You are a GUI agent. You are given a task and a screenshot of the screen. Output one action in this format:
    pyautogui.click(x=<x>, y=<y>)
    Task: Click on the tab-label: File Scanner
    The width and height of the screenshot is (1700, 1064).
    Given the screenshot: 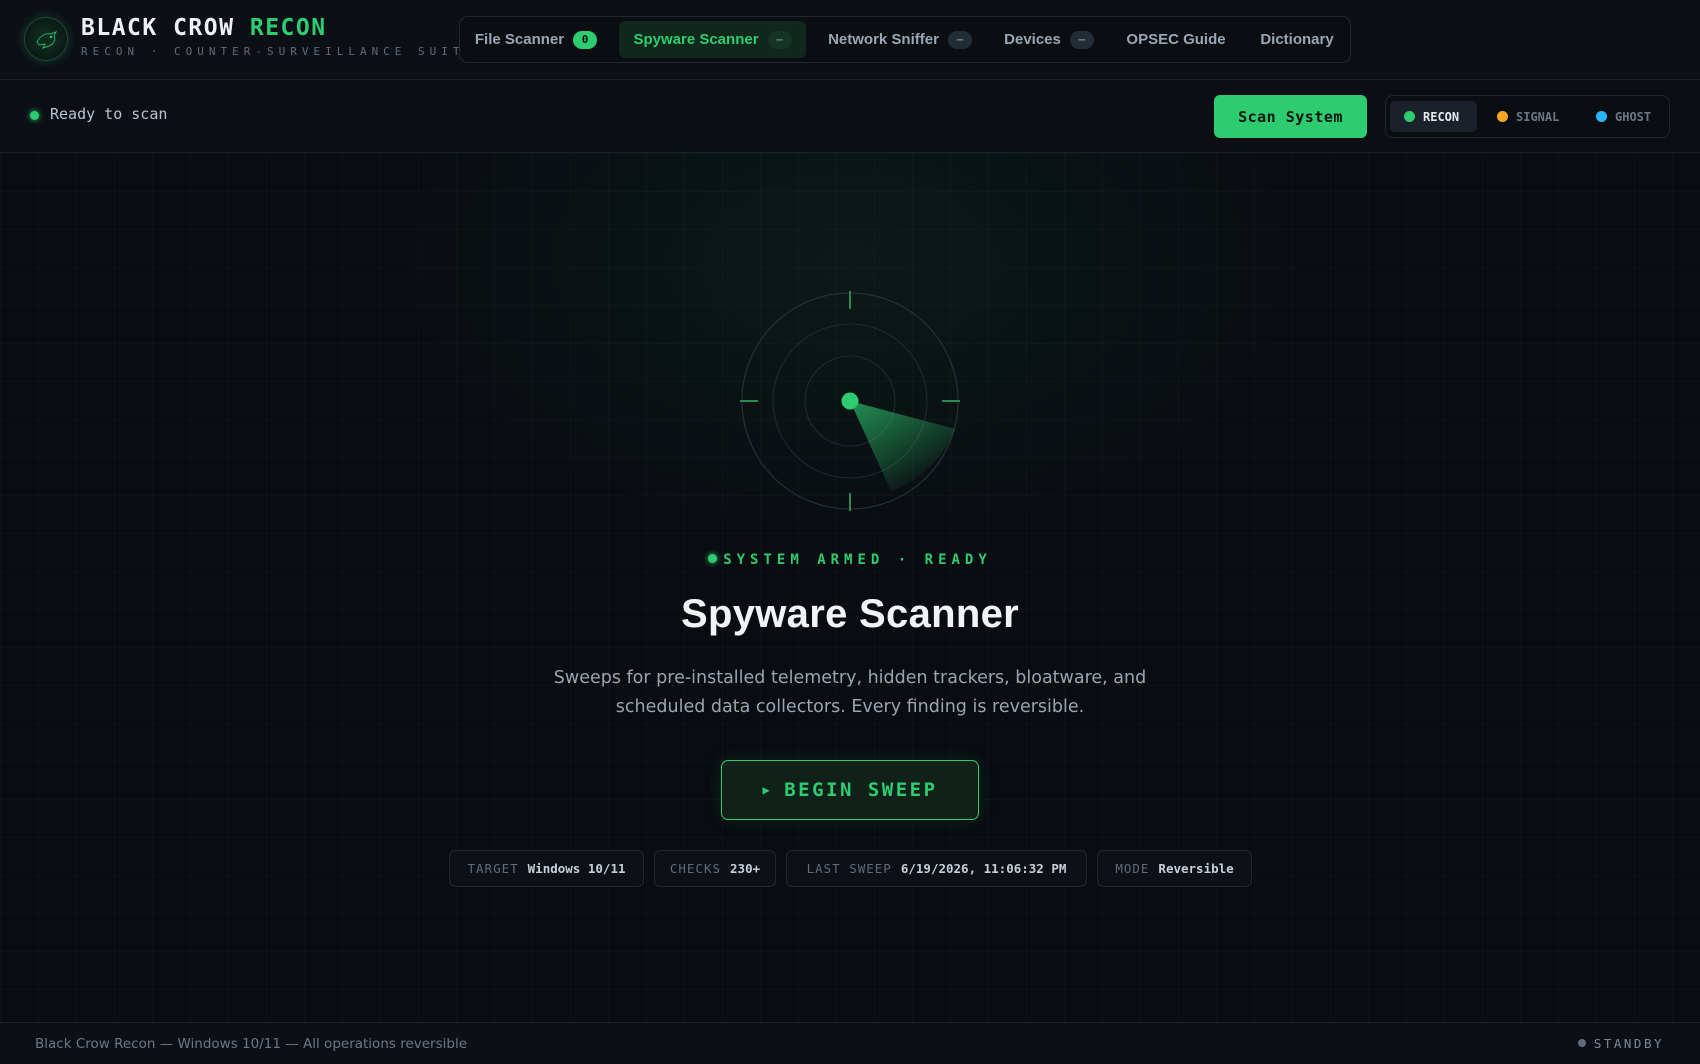 What is the action you would take?
    pyautogui.click(x=519, y=39)
    